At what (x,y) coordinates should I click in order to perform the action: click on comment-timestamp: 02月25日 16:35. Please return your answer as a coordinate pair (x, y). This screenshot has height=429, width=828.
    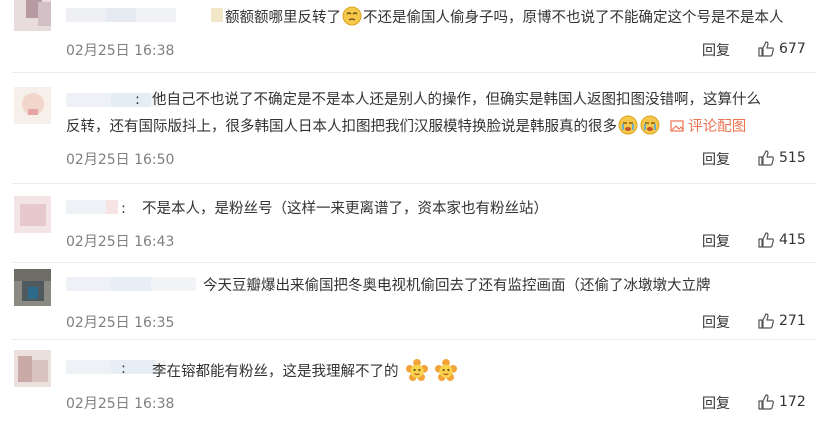
    Looking at the image, I should click on (120, 323).